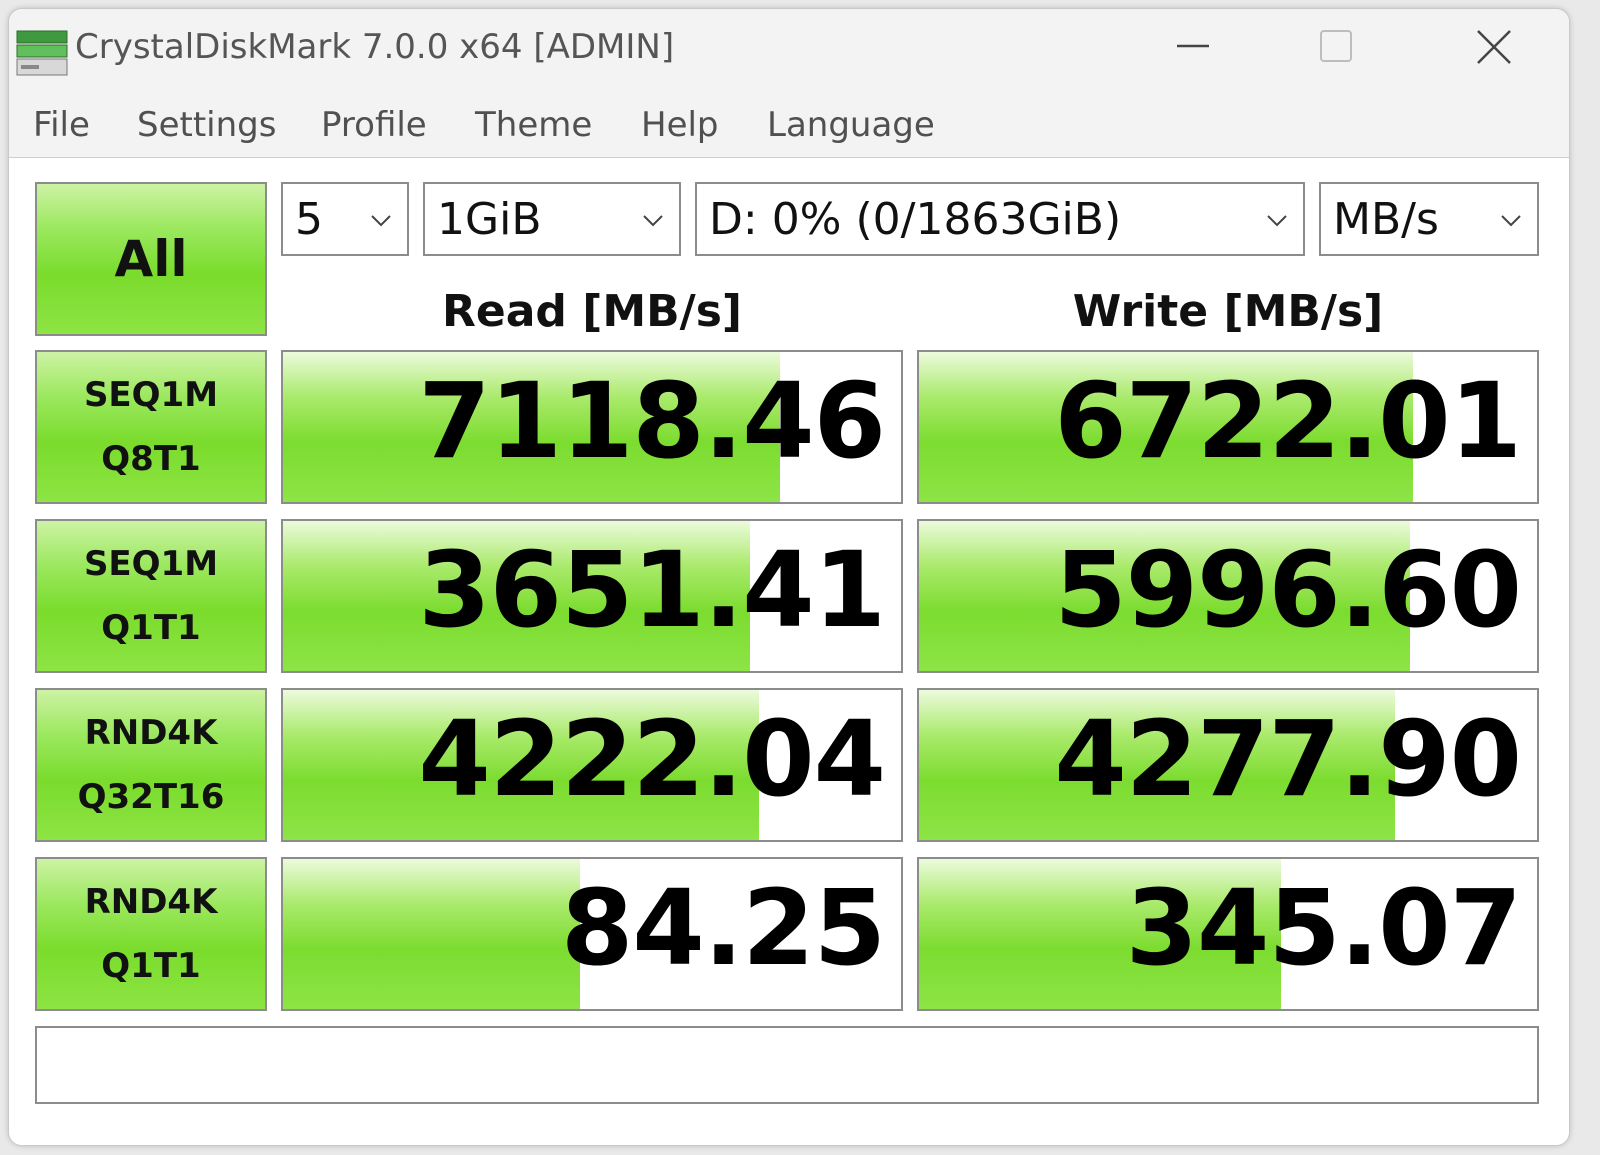  What do you see at coordinates (1494, 47) in the screenshot?
I see `close-icon` at bounding box center [1494, 47].